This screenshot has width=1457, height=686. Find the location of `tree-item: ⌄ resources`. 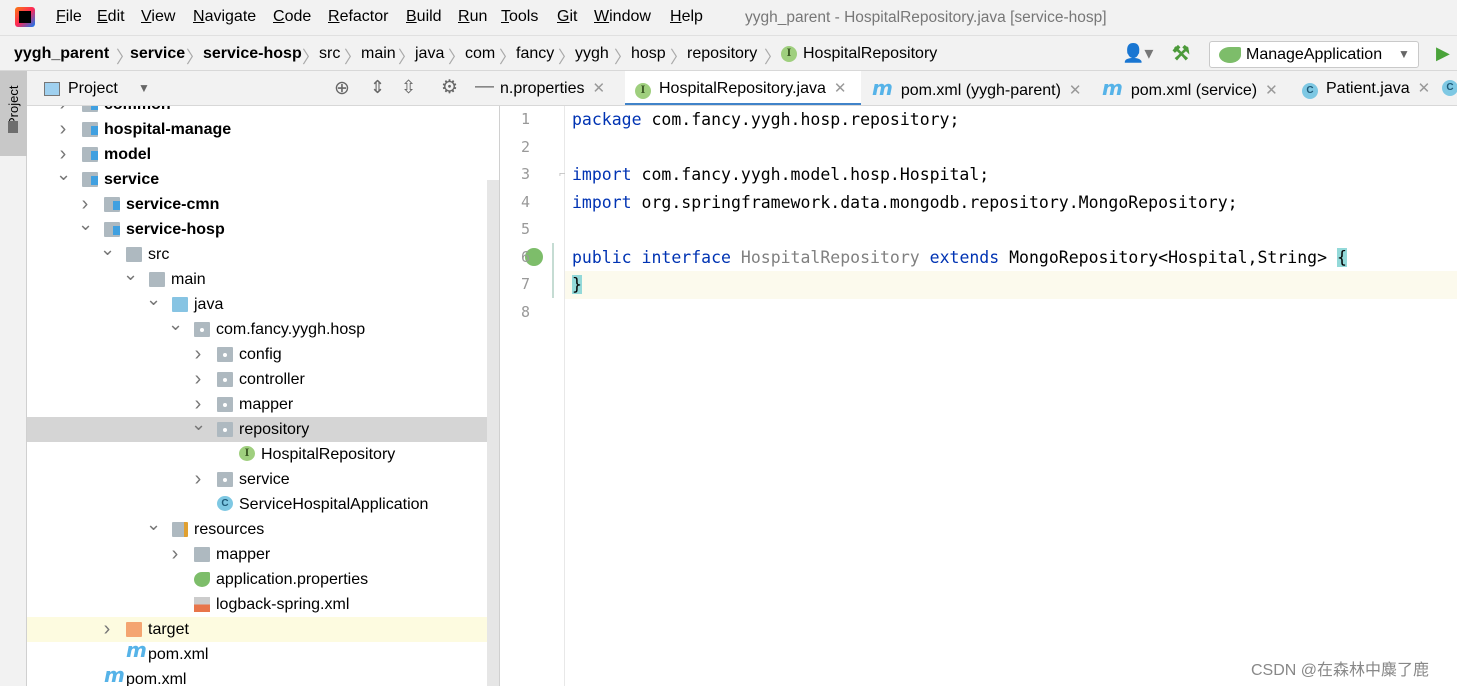

tree-item: ⌄ resources is located at coordinates (257, 528).